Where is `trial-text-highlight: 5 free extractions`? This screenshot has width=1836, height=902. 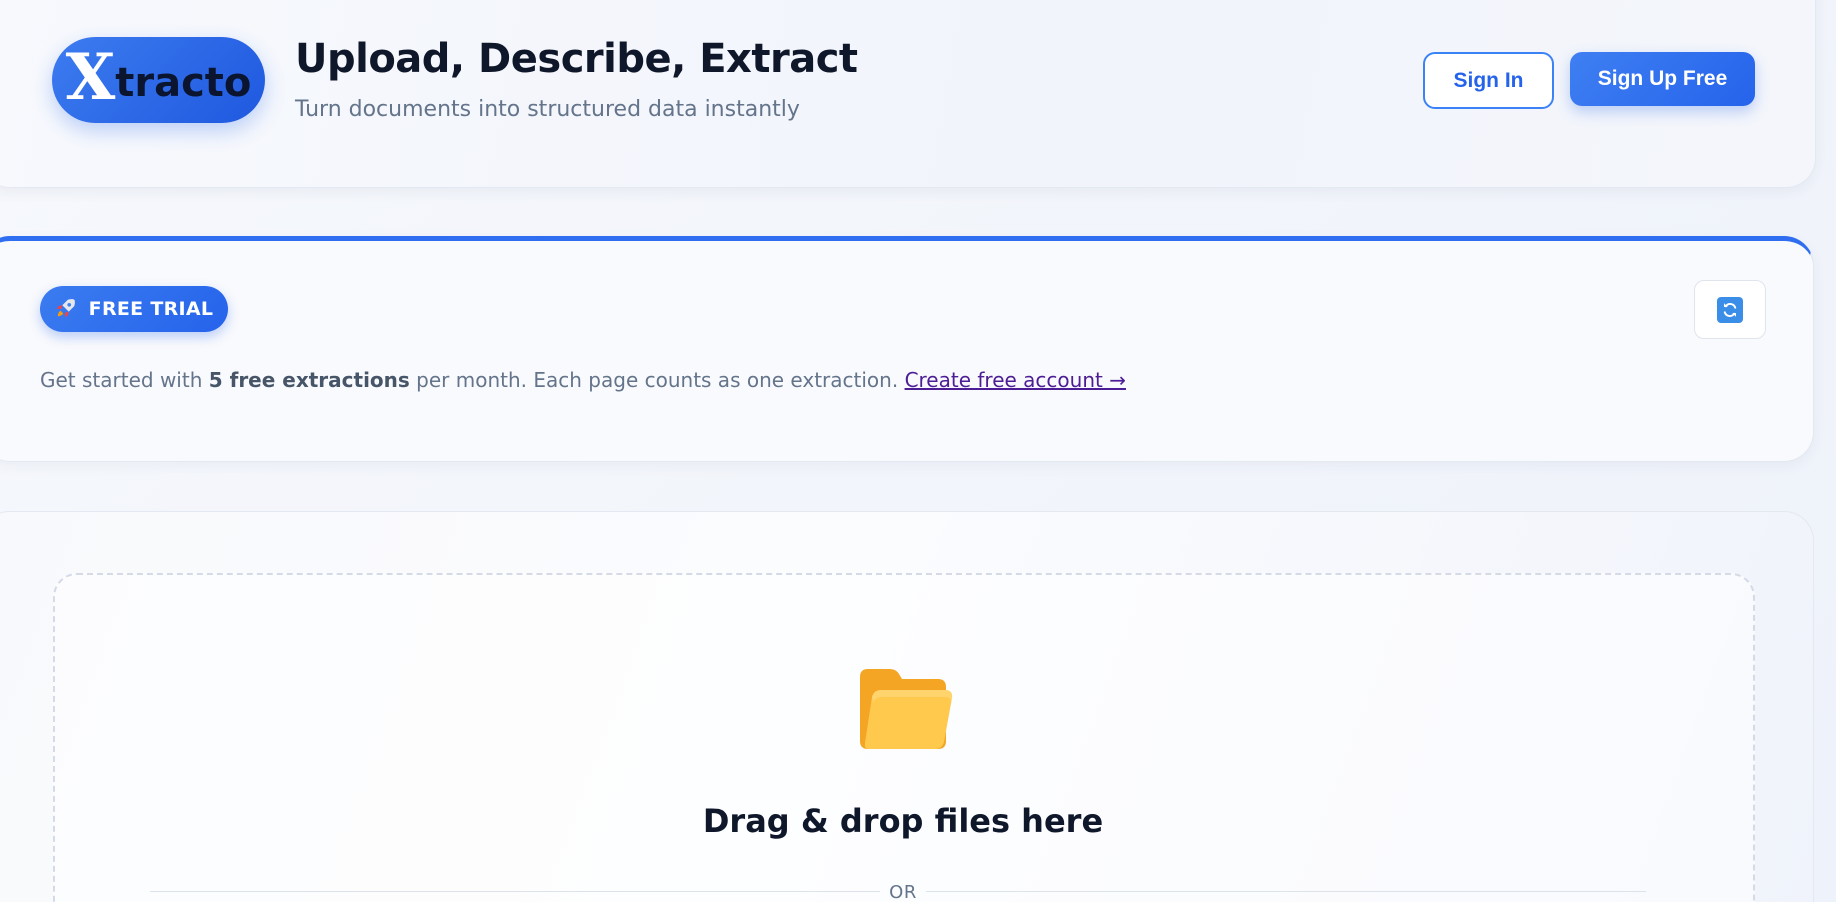 trial-text-highlight: 5 free extractions is located at coordinates (309, 380).